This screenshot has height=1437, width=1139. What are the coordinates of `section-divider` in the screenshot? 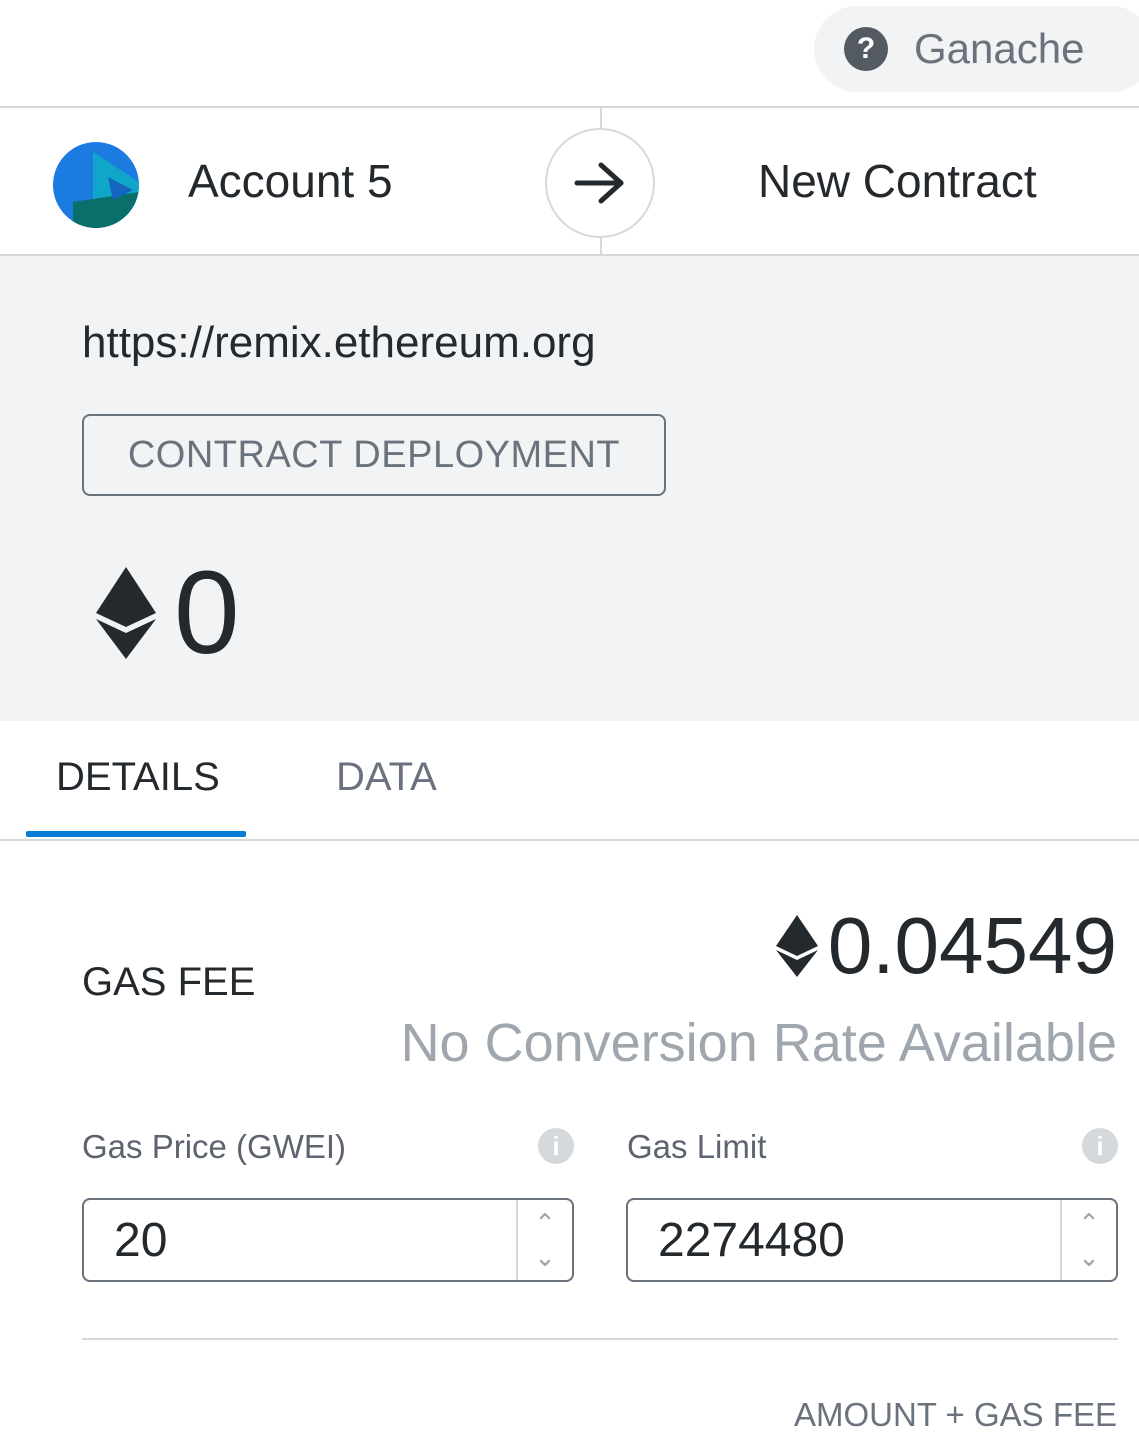 It's located at (600, 1339).